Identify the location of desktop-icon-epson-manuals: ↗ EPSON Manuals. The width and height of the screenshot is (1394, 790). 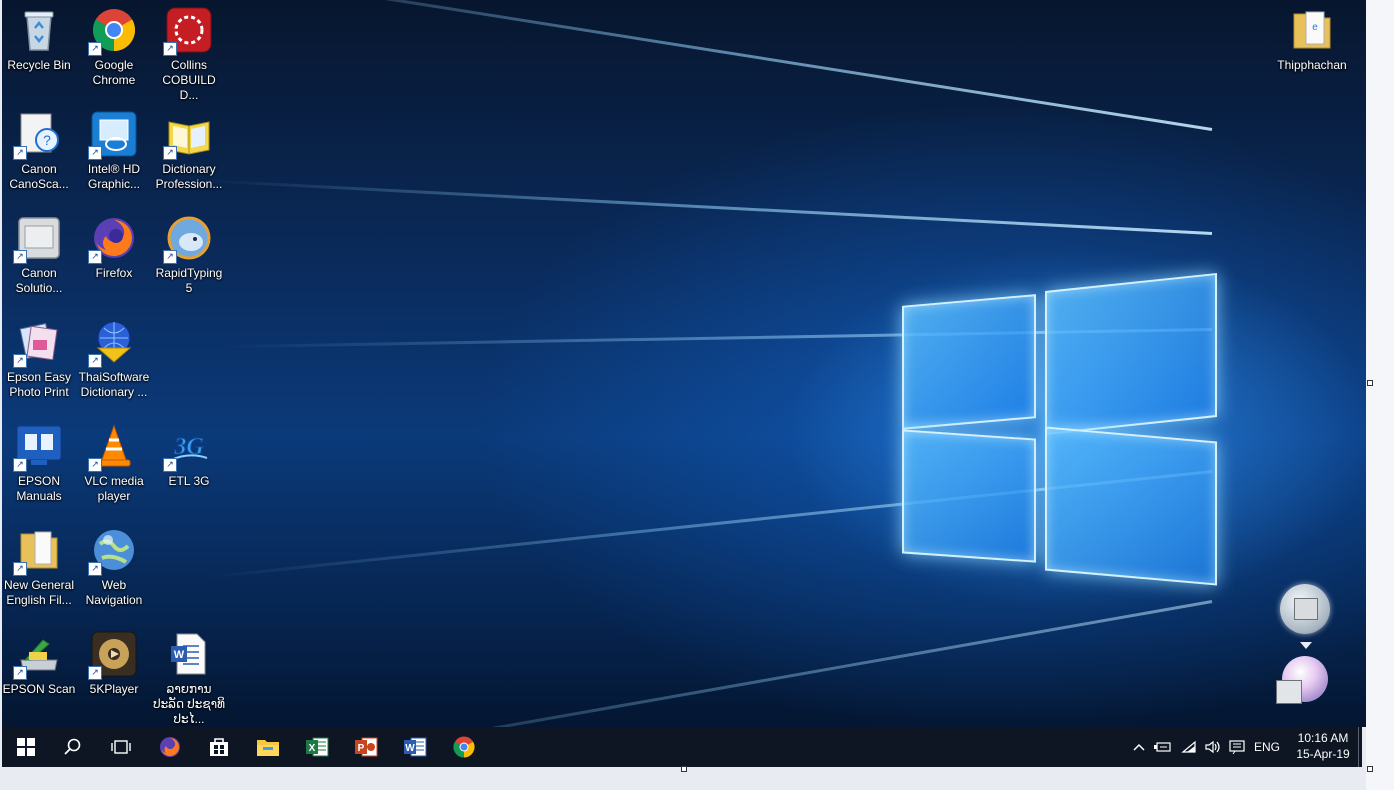
(39, 460).